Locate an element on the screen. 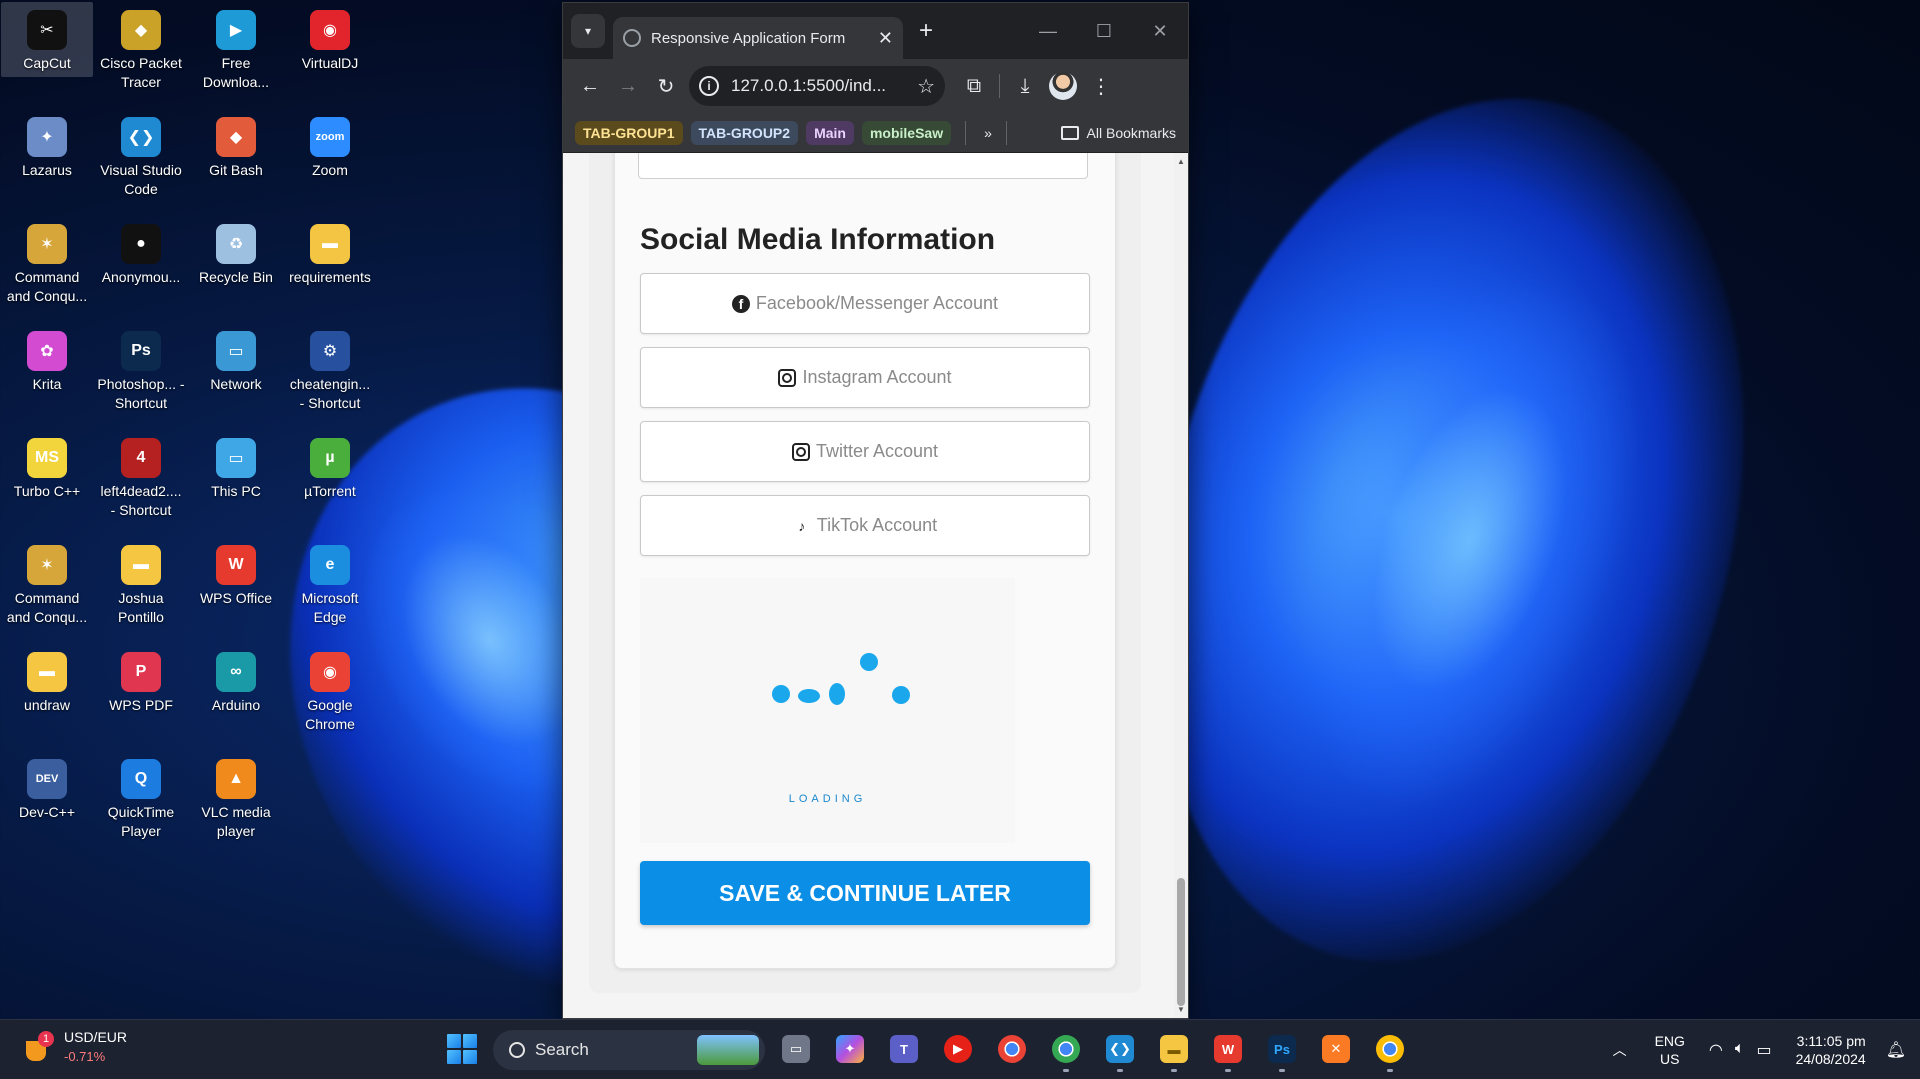 The width and height of the screenshot is (1920, 1079). notification-bell-icon: 🔔︎ is located at coordinates (1896, 1050).